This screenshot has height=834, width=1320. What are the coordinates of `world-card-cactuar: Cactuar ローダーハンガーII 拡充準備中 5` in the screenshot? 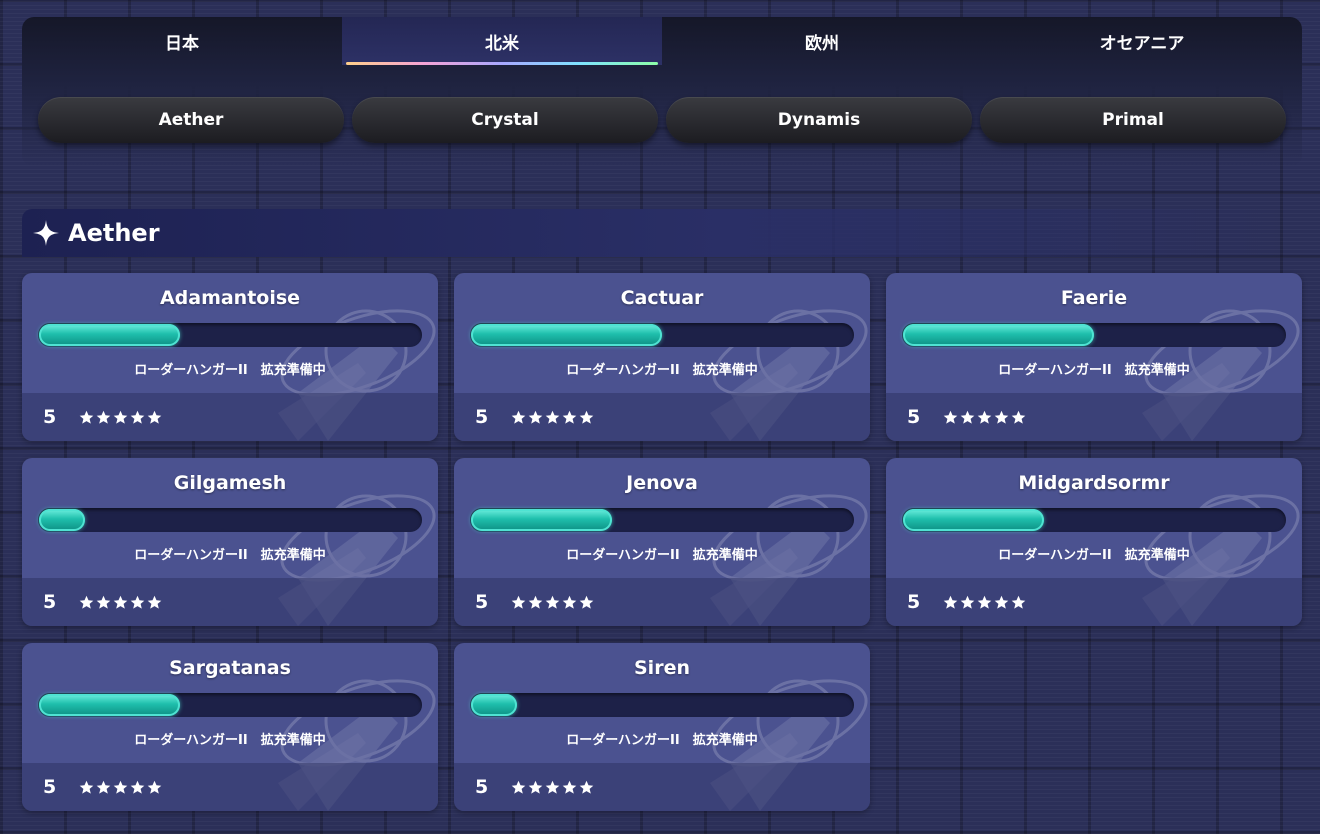 It's located at (662, 357).